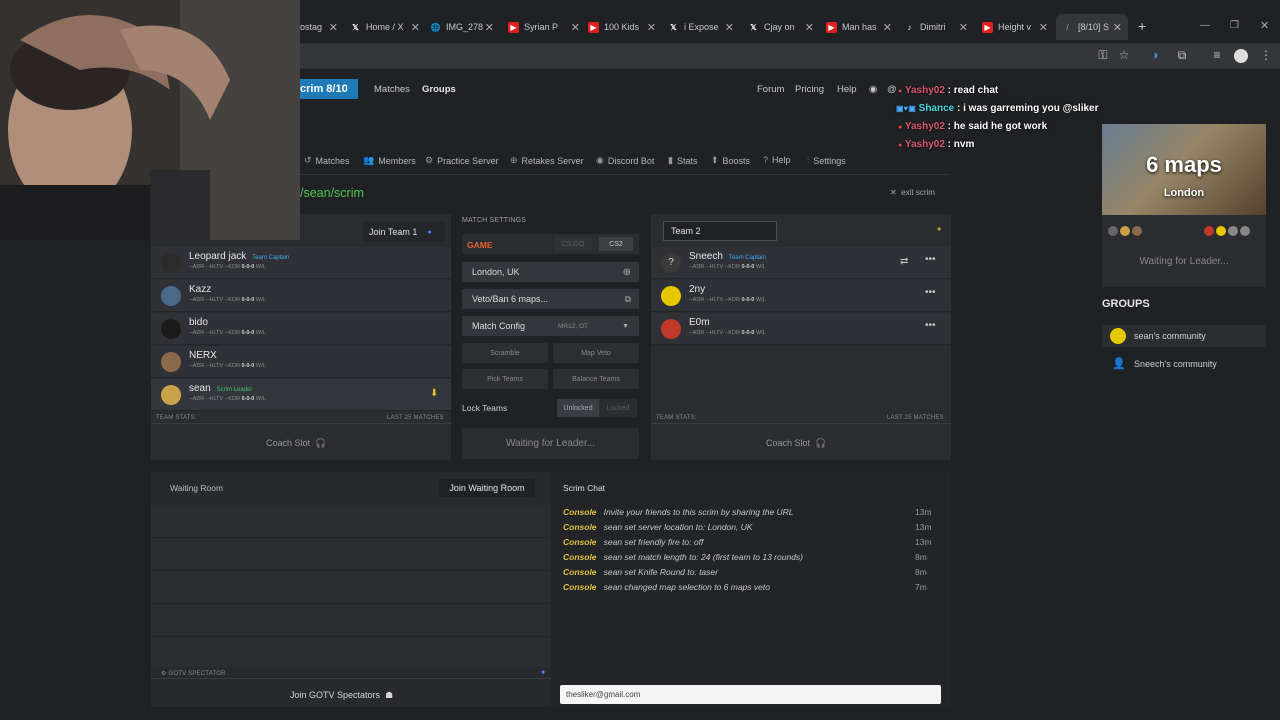 Image resolution: width=1280 pixels, height=720 pixels. What do you see at coordinates (301, 296) in the screenshot?
I see `player-row: Kazz --ADR --HLTV --KDR 0-0-0 W/L` at bounding box center [301, 296].